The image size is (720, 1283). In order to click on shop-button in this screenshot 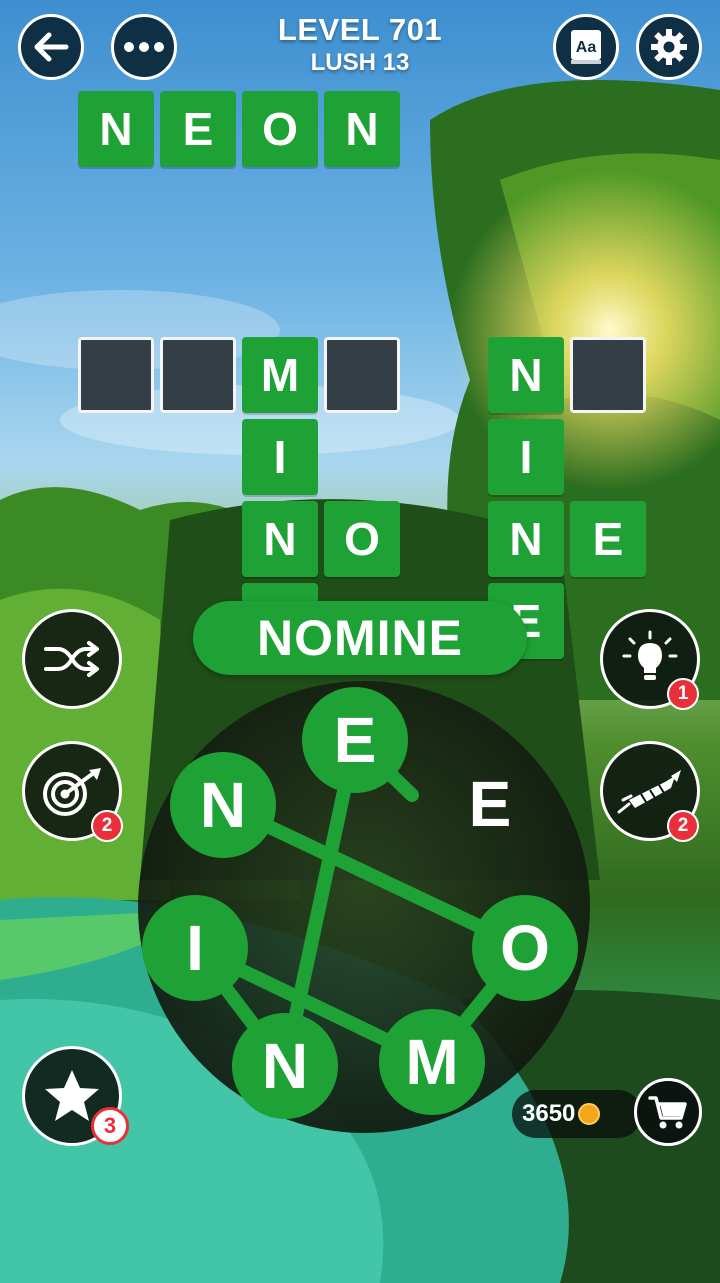, I will do `click(668, 1112)`.